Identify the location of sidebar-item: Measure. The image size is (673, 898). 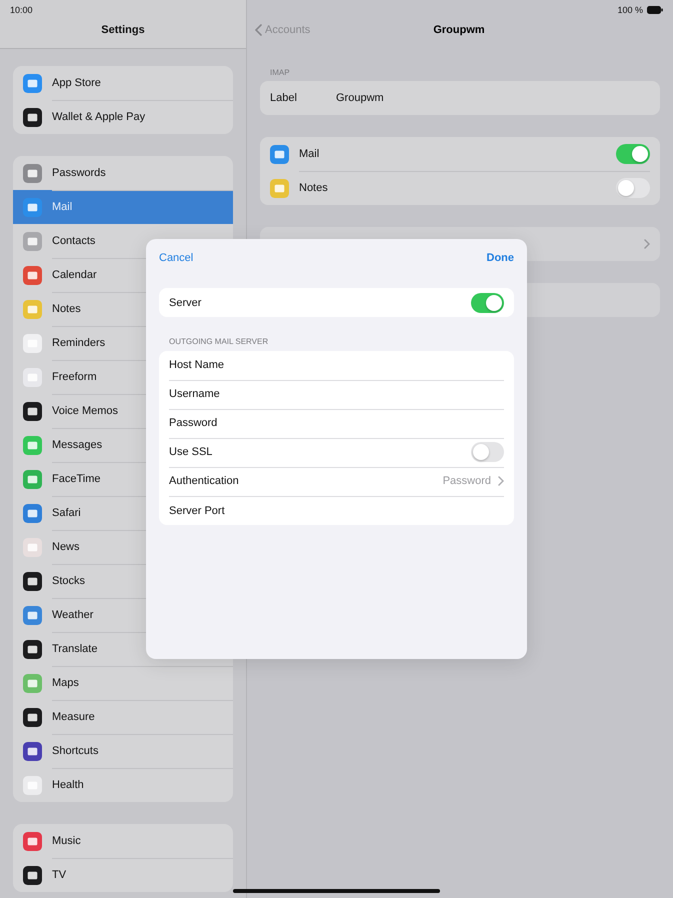
(123, 717).